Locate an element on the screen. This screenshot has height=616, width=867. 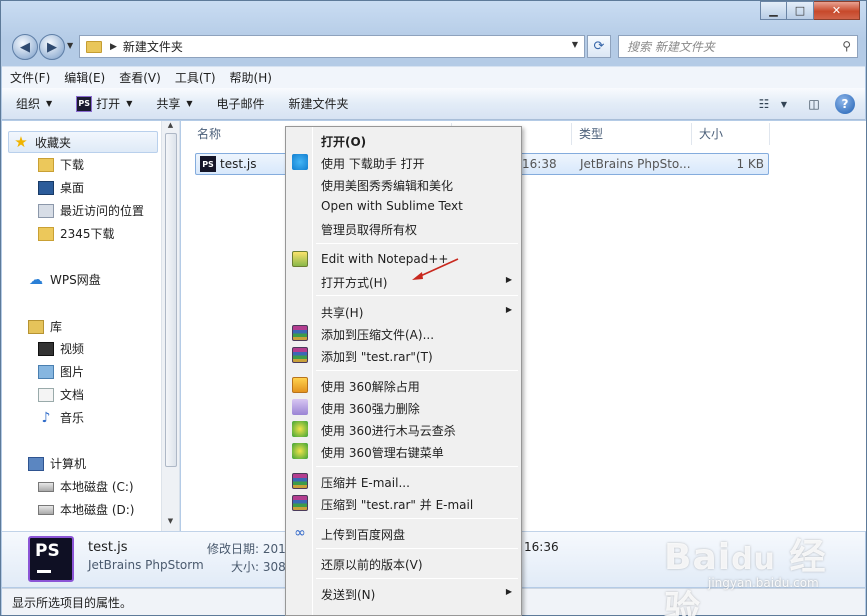
column-header-size: 大小 is located at coordinates (711, 133).